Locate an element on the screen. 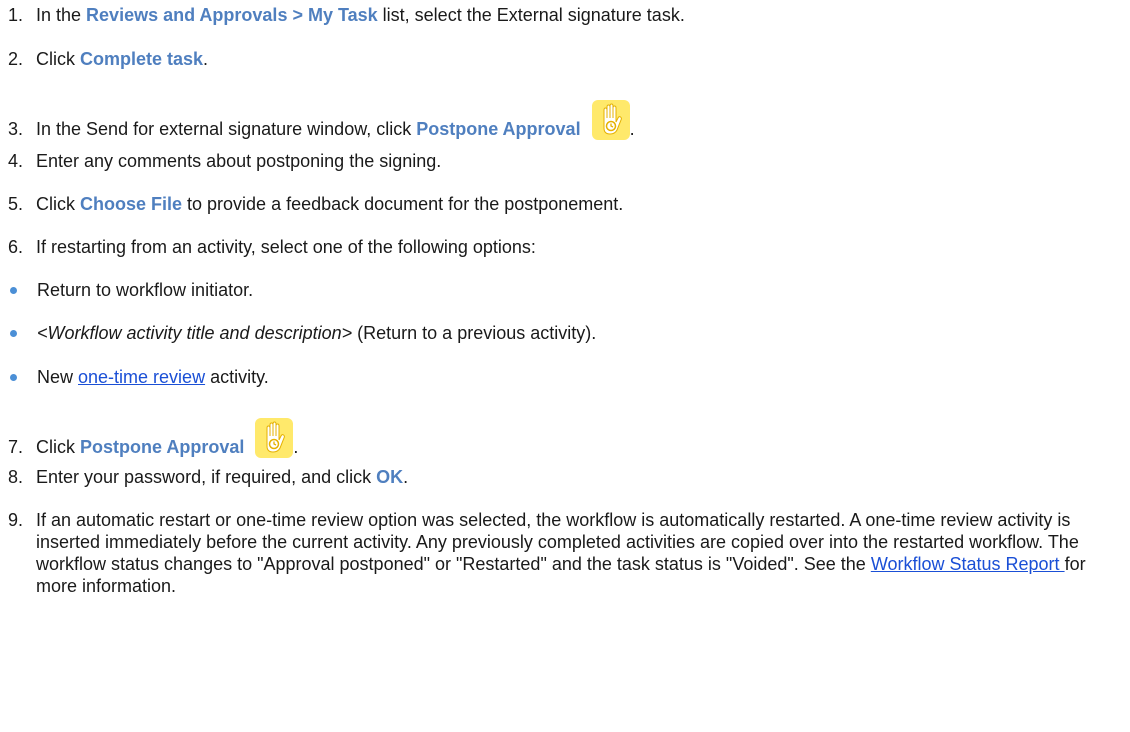 Image resolution: width=1130 pixels, height=732 pixels. option-return-initiator: Return to workflow initiator. is located at coordinates (130, 290).